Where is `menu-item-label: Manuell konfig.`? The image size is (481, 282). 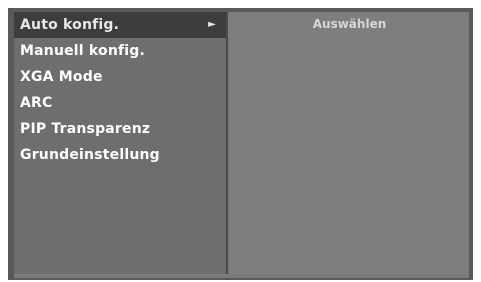
menu-item-label: Manuell konfig. is located at coordinates (83, 51).